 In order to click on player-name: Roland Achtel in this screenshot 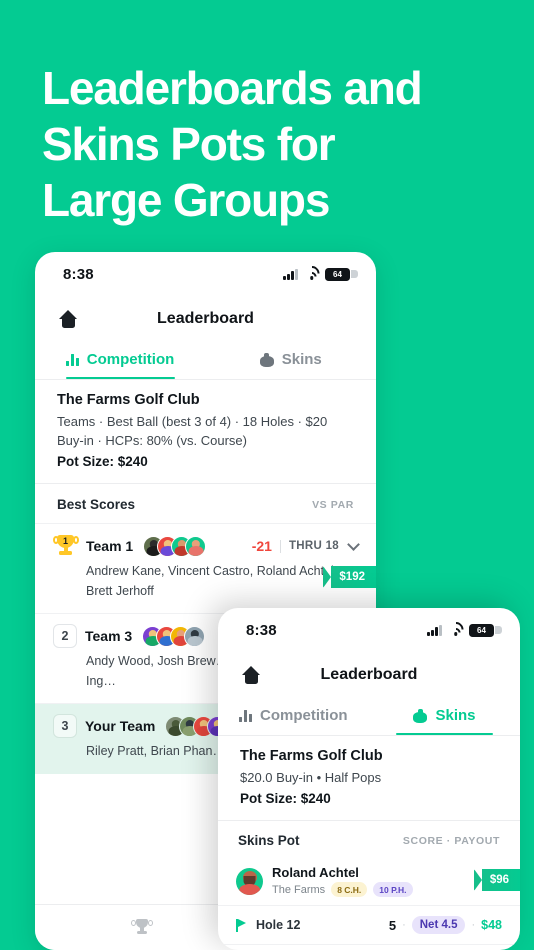, I will do `click(315, 872)`.